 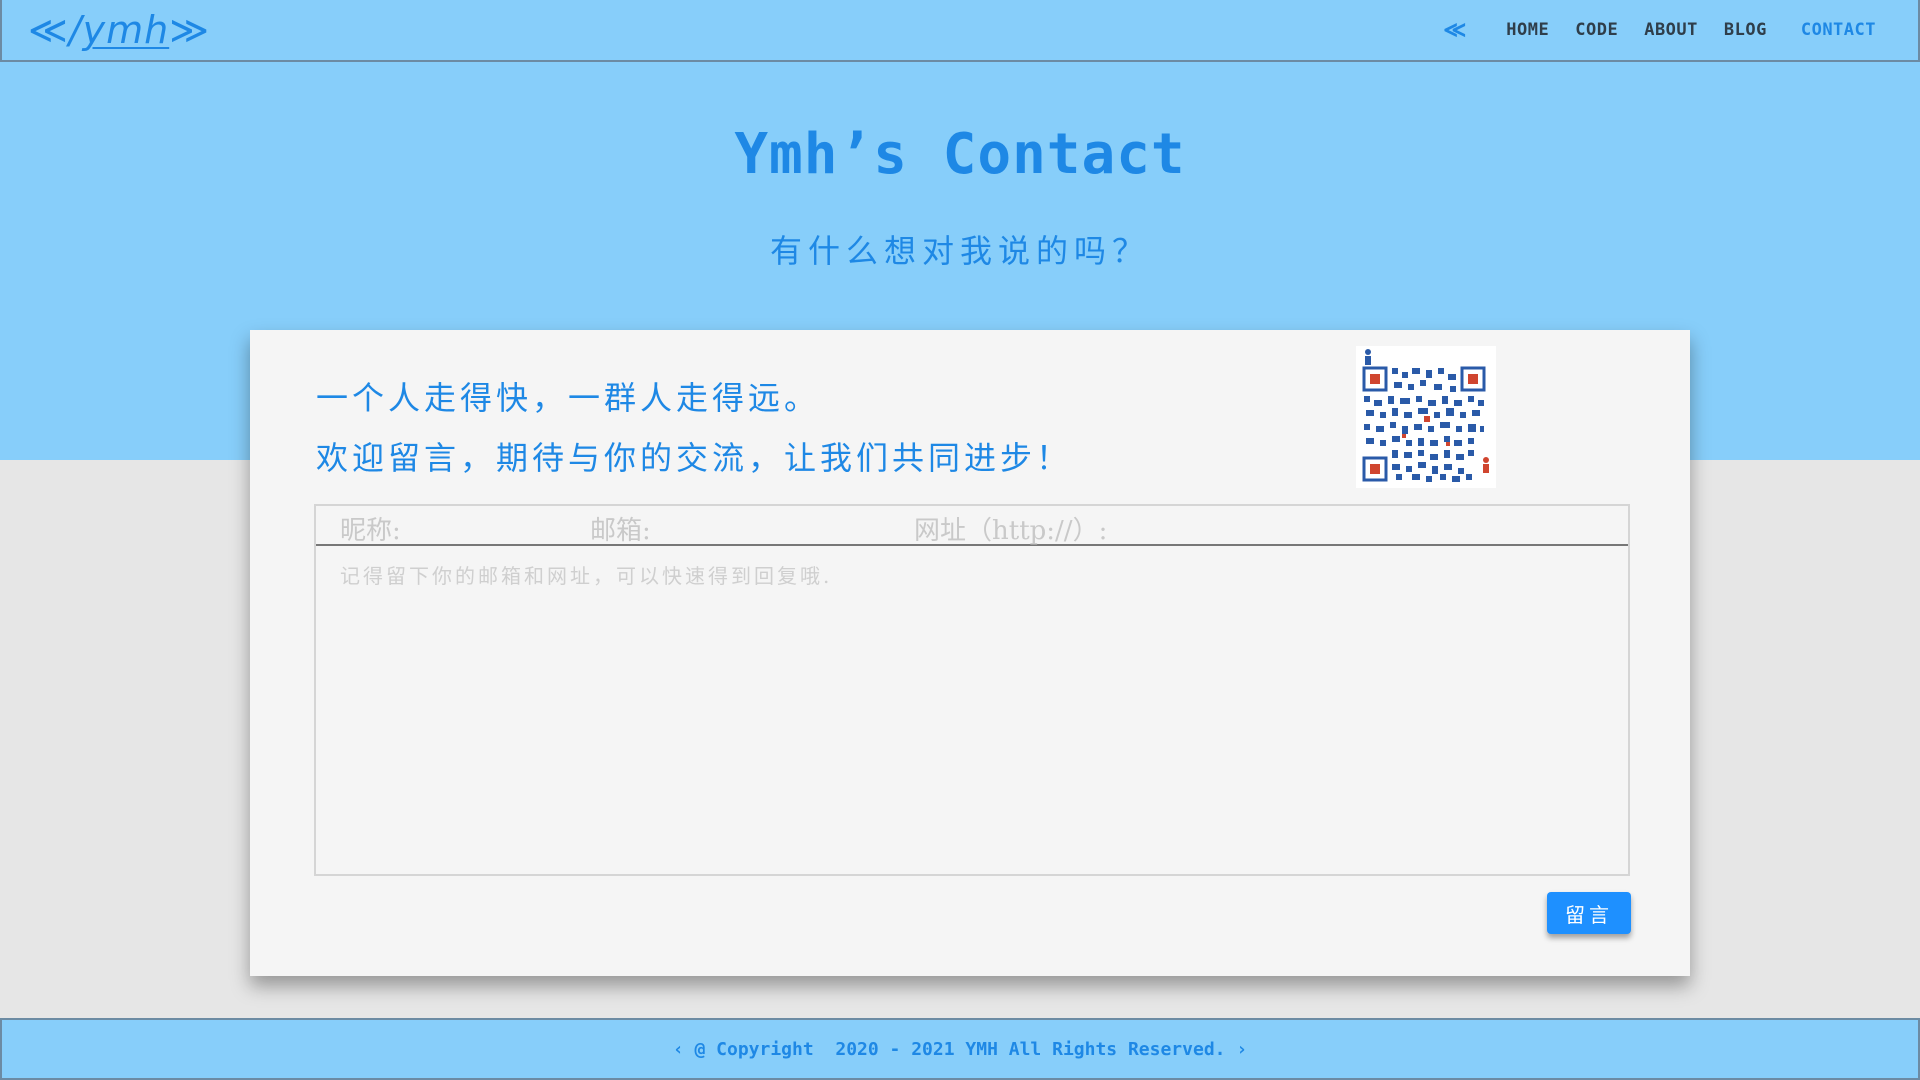 I want to click on chevron-left-icon: ≪, so click(x=1454, y=30).